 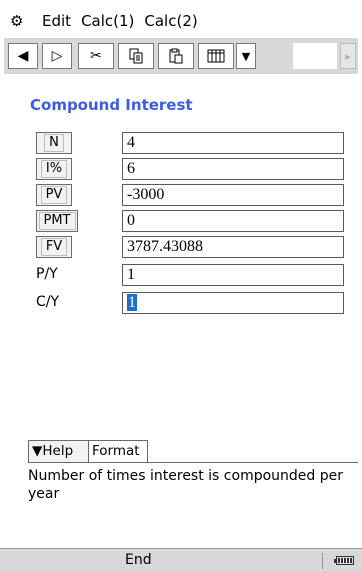 I want to click on label-fv: FV, so click(x=54, y=247).